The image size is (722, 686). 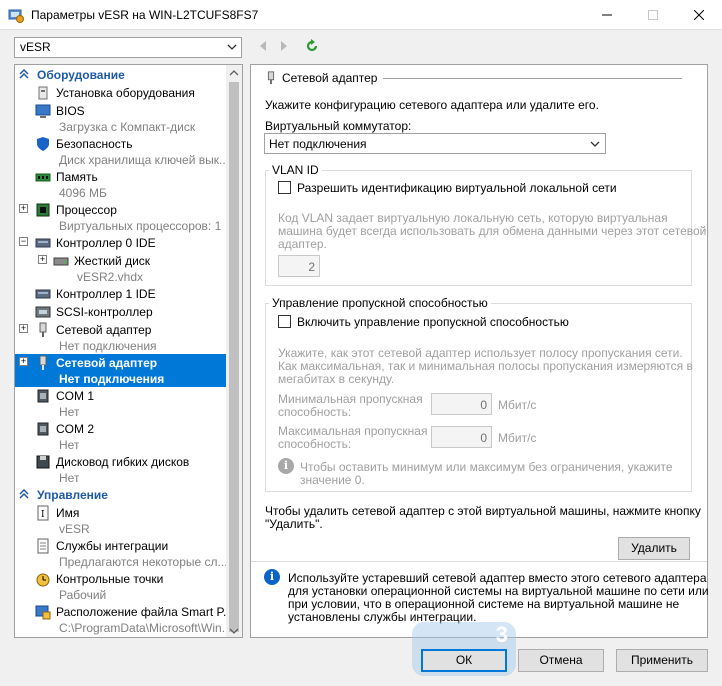 What do you see at coordinates (272, 577) in the screenshot?
I see `info-icon: i` at bounding box center [272, 577].